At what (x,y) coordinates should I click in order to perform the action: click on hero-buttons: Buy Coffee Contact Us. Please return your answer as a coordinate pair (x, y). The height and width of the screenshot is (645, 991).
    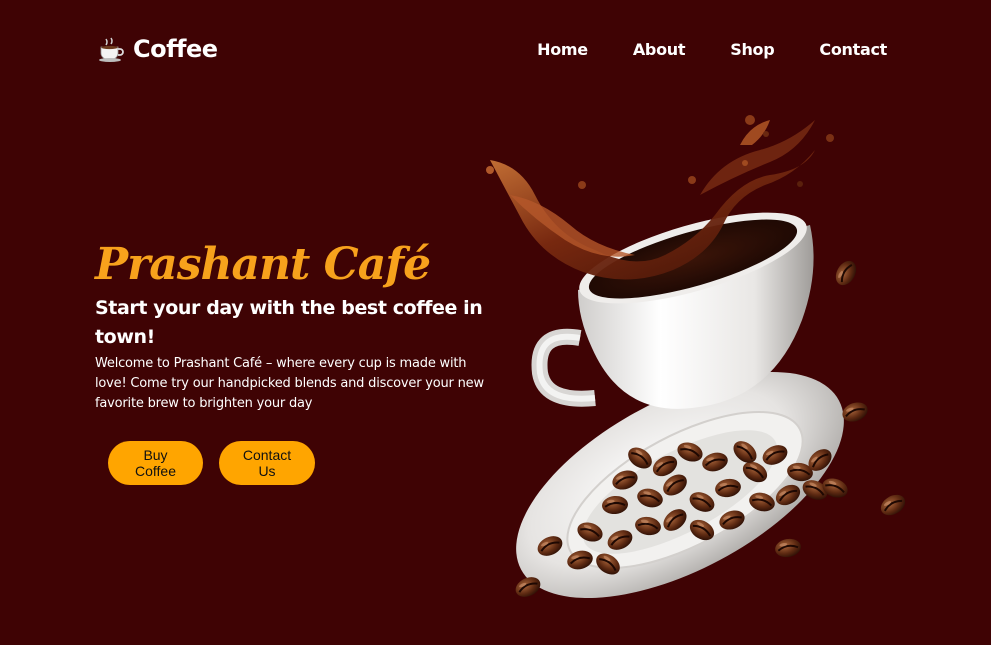
    Looking at the image, I should click on (301, 463).